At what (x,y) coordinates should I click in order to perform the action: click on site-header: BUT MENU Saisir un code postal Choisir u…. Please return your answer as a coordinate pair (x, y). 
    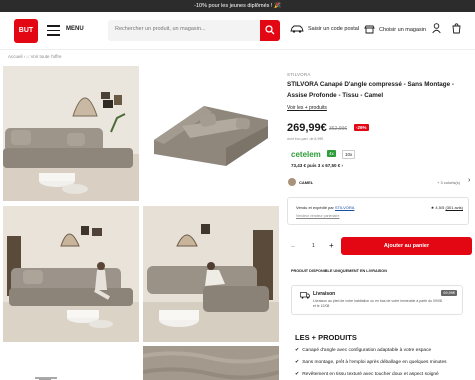
    Looking at the image, I should click on (237, 31).